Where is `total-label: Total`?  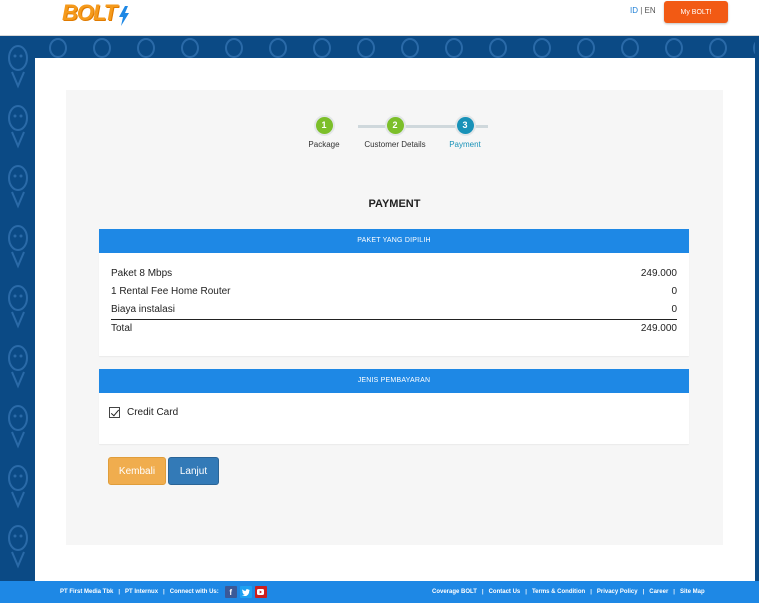
total-label: Total is located at coordinates (122, 328).